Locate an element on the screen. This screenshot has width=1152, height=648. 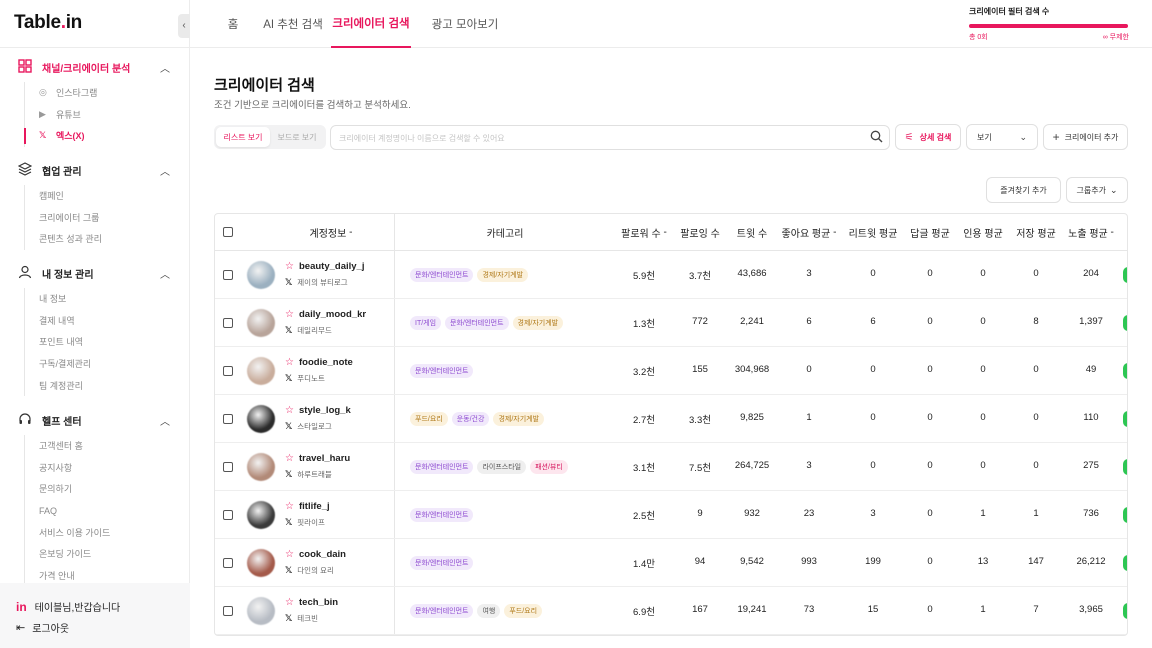
sidebar-item-notice: 공지사항 is located at coordinates (114, 468).